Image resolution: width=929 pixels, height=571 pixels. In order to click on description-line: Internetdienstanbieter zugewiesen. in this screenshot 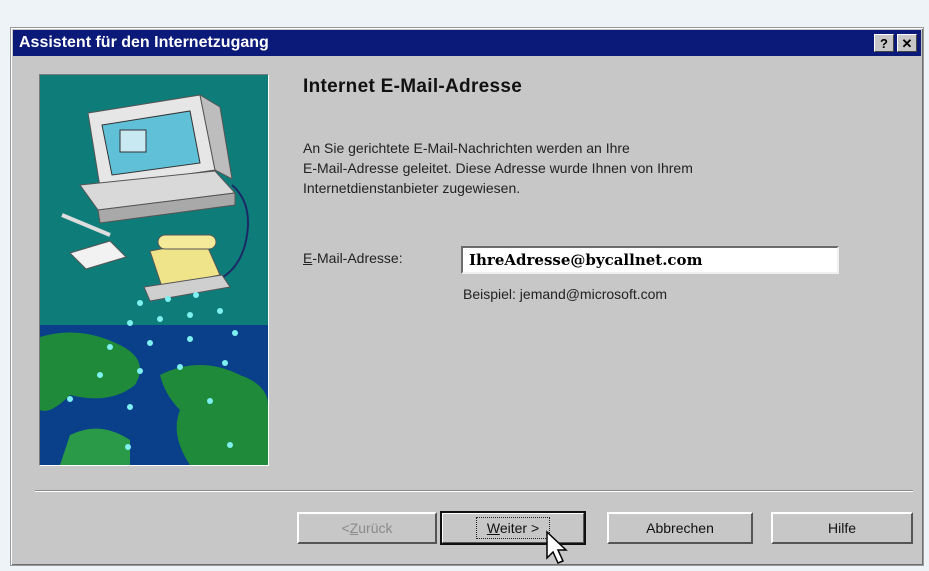, I will do `click(412, 188)`.